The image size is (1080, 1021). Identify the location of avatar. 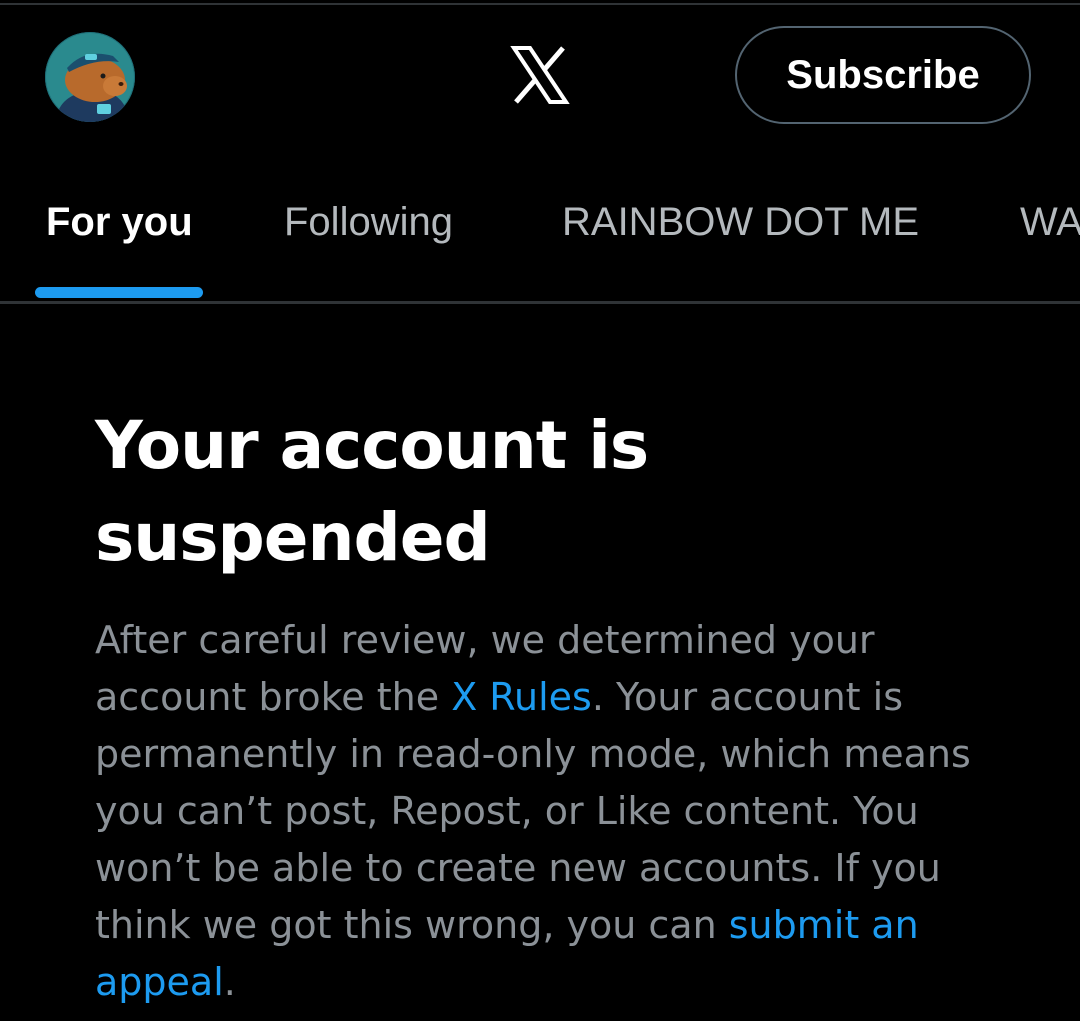
(90, 77).